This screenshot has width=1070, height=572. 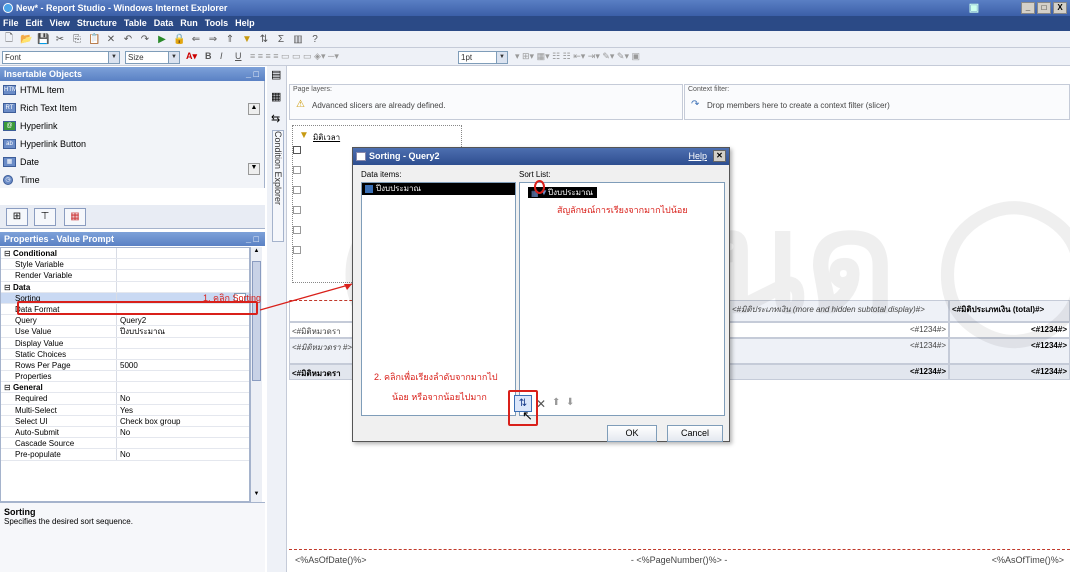 I want to click on insertable-date: ▦ Date, so click(x=132, y=162).